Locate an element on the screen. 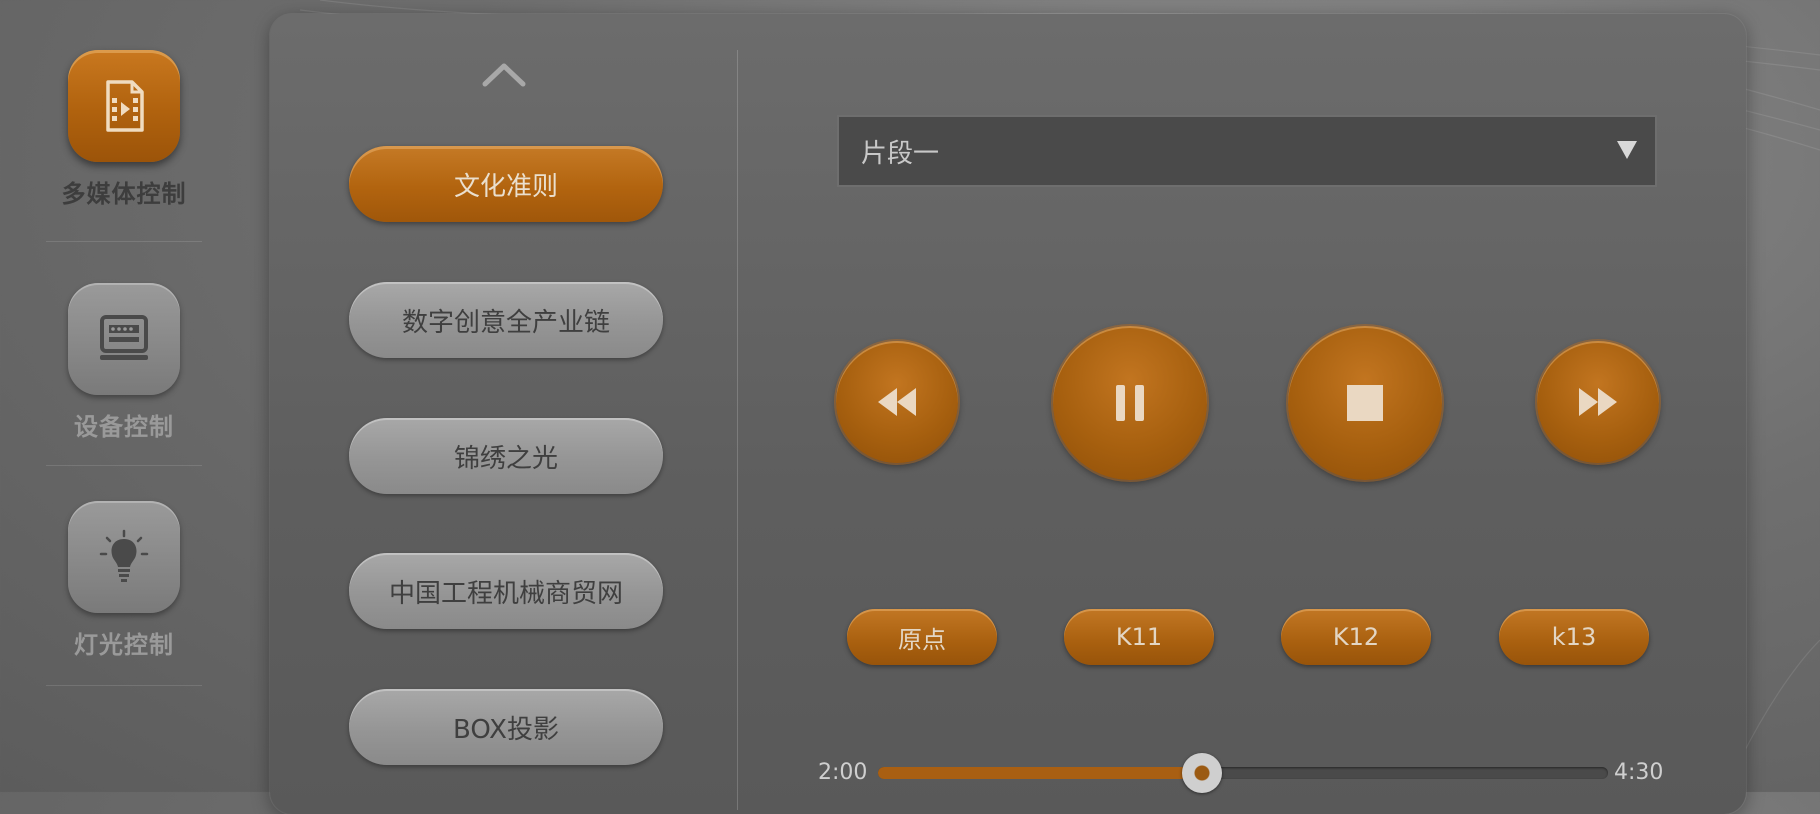 This screenshot has width=1820, height=814. segment-dropdown: 片段一 is located at coordinates (1247, 151).